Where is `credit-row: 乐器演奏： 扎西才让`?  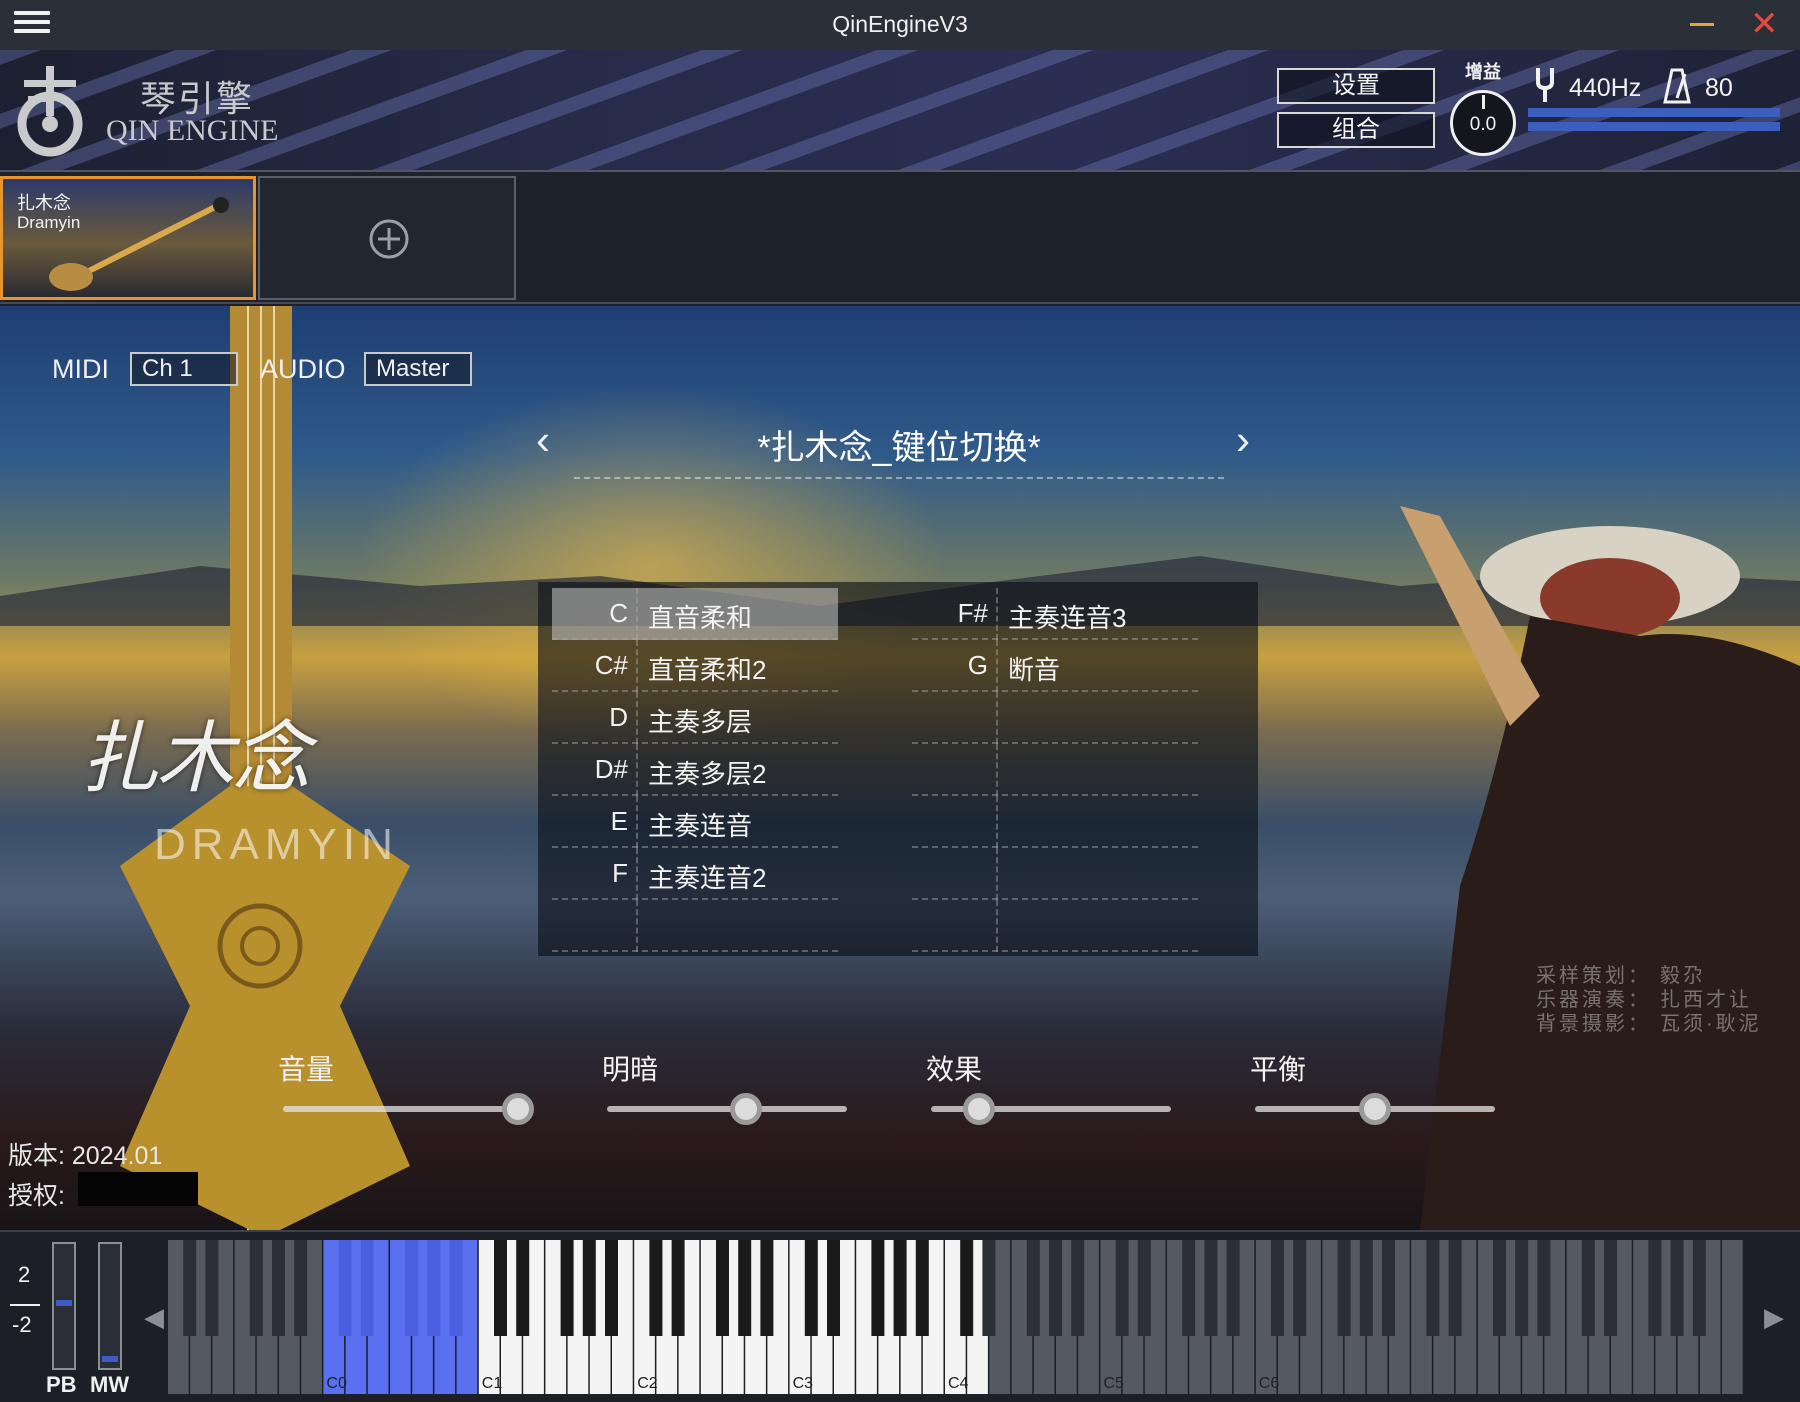 credit-row: 乐器演奏： 扎西才让 is located at coordinates (1649, 1000).